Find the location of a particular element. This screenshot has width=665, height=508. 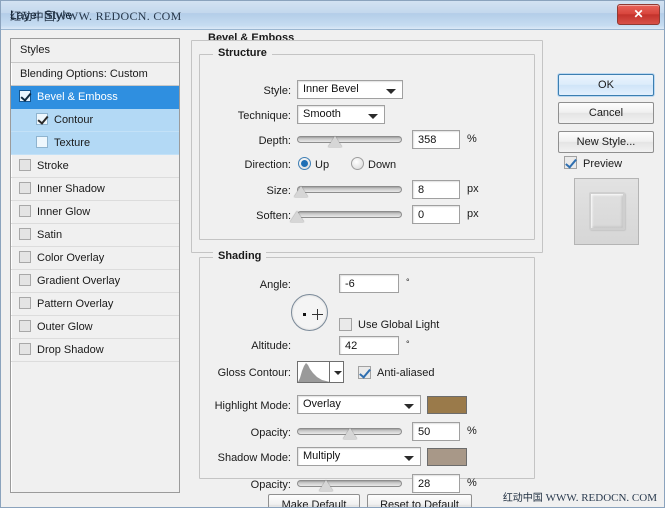

gloss-curve-icon is located at coordinates (314, 372).